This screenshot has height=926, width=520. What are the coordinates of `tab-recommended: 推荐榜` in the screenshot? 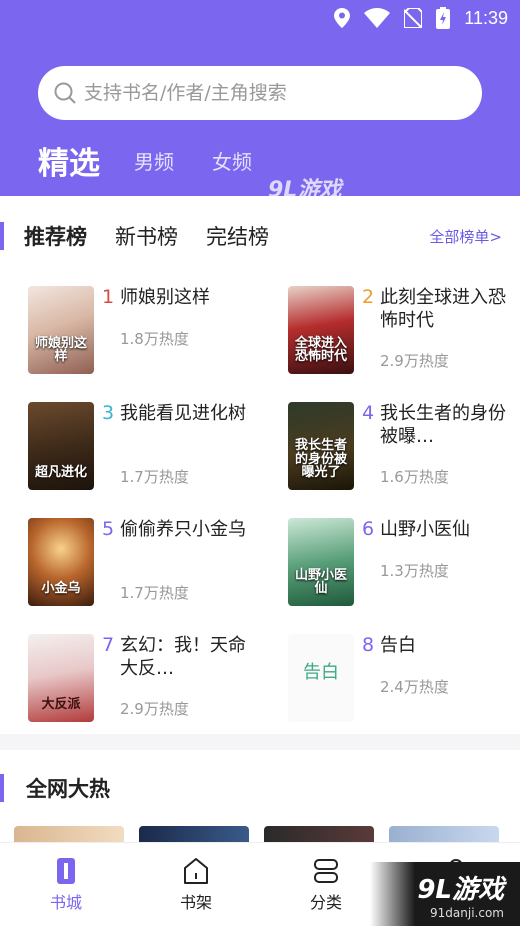 It's located at (55, 236).